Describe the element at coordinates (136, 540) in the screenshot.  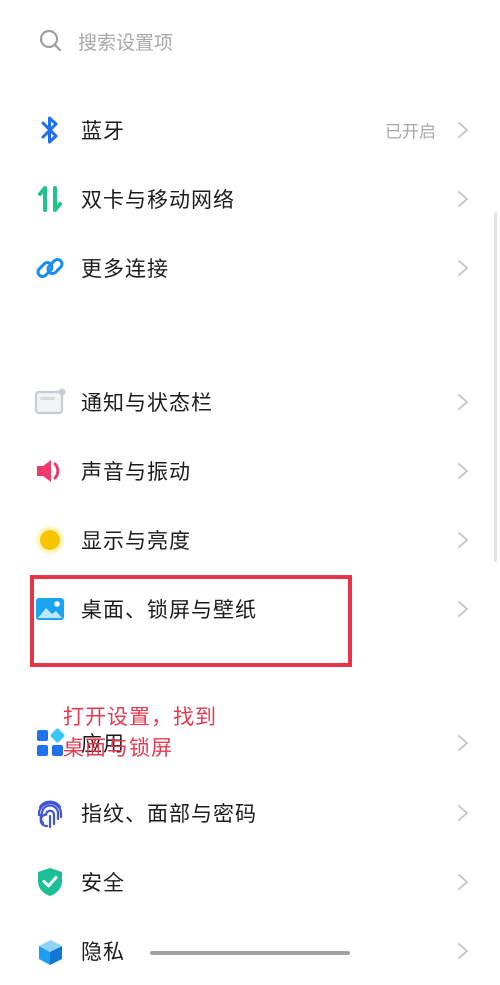
I see `settings-item-label: 显示与亮度` at that location.